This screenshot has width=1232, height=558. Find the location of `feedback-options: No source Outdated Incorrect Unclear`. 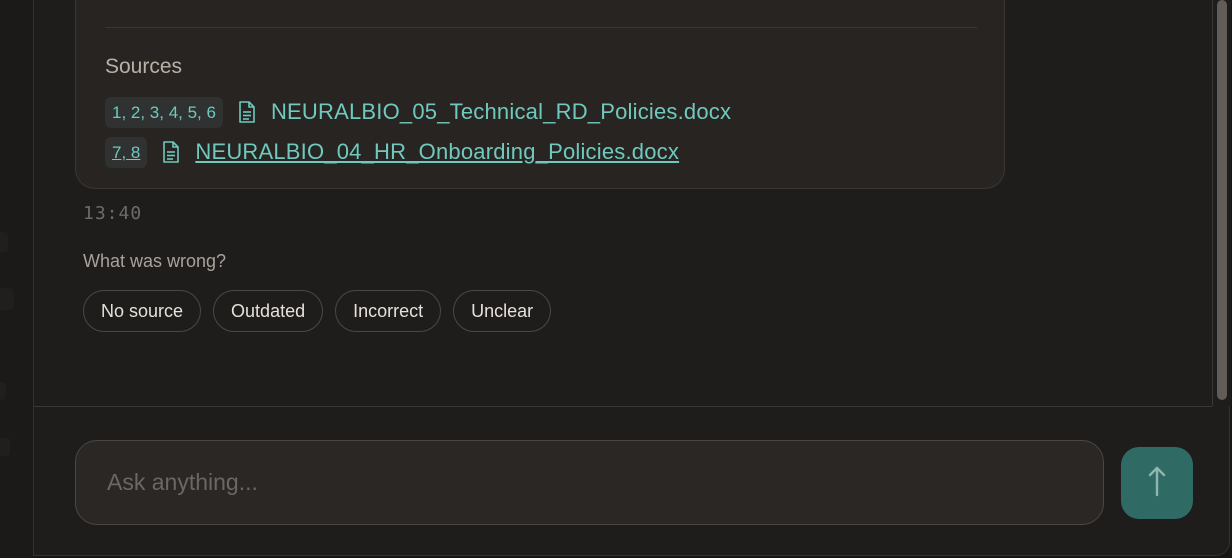

feedback-options: No source Outdated Incorrect Unclear is located at coordinates (317, 311).